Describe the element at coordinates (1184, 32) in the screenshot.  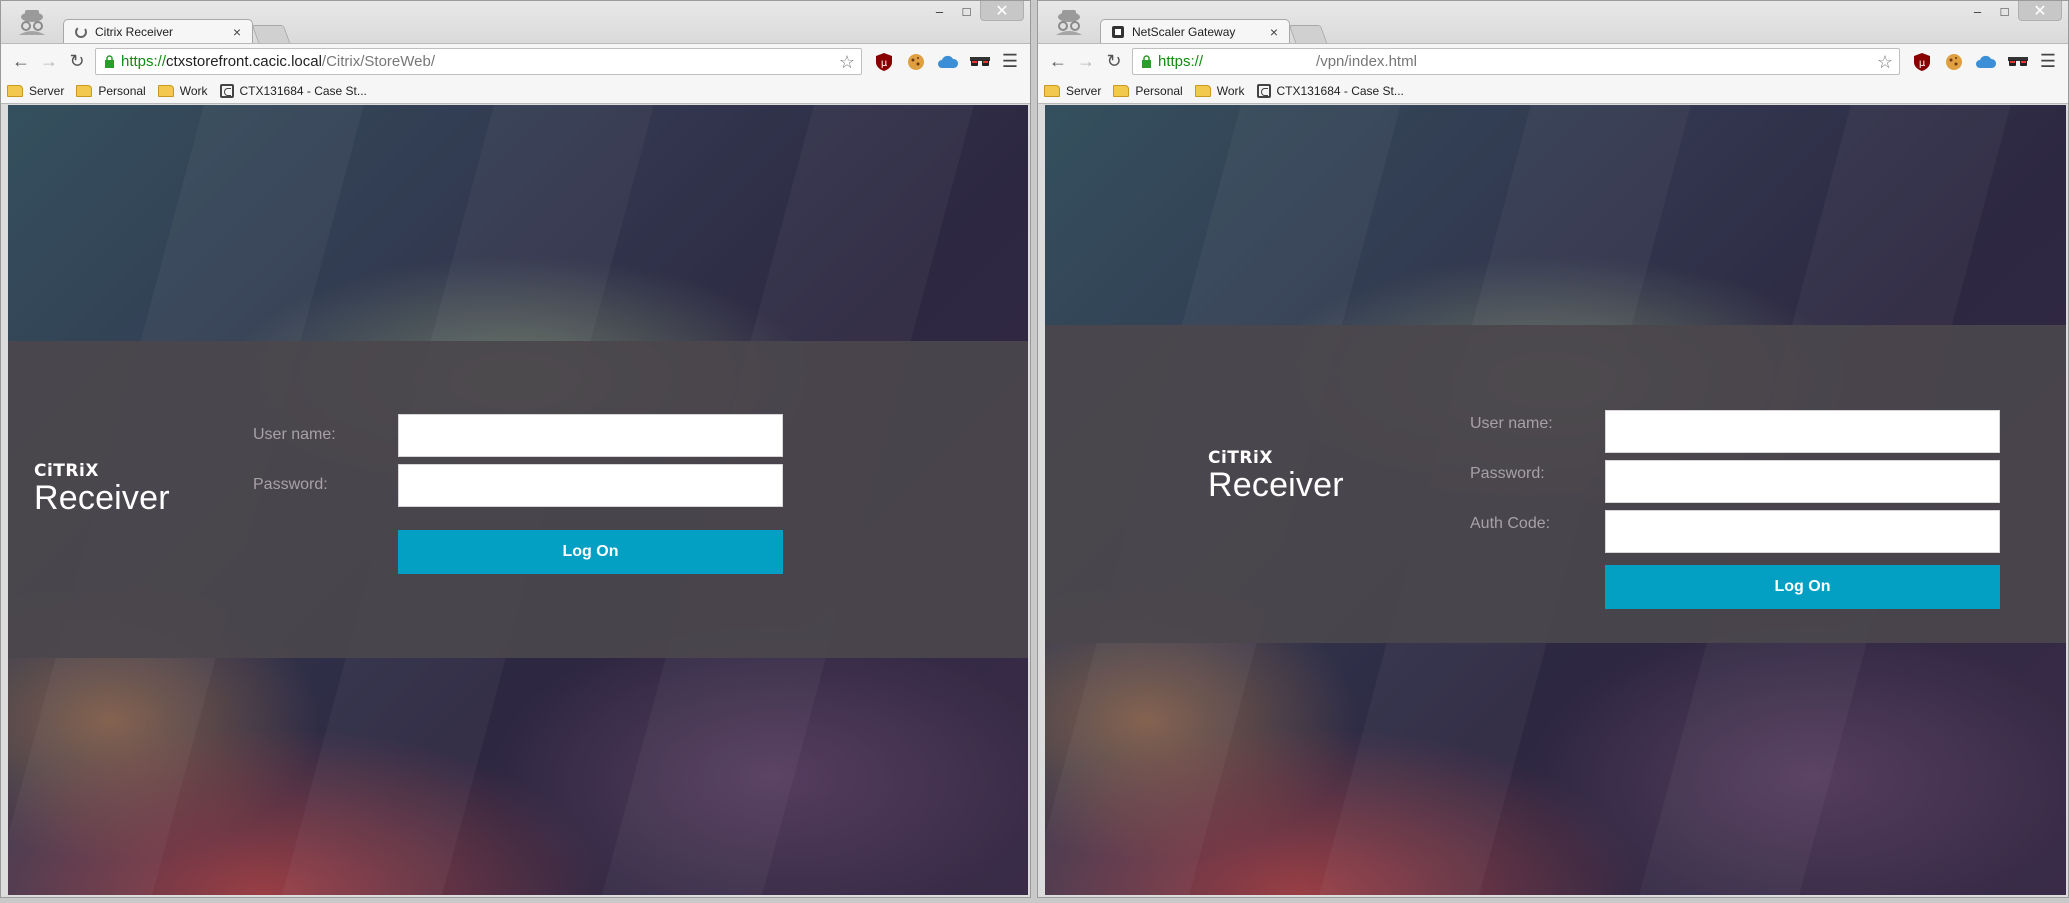
I see `tab-title: NetScaler Gateway` at that location.